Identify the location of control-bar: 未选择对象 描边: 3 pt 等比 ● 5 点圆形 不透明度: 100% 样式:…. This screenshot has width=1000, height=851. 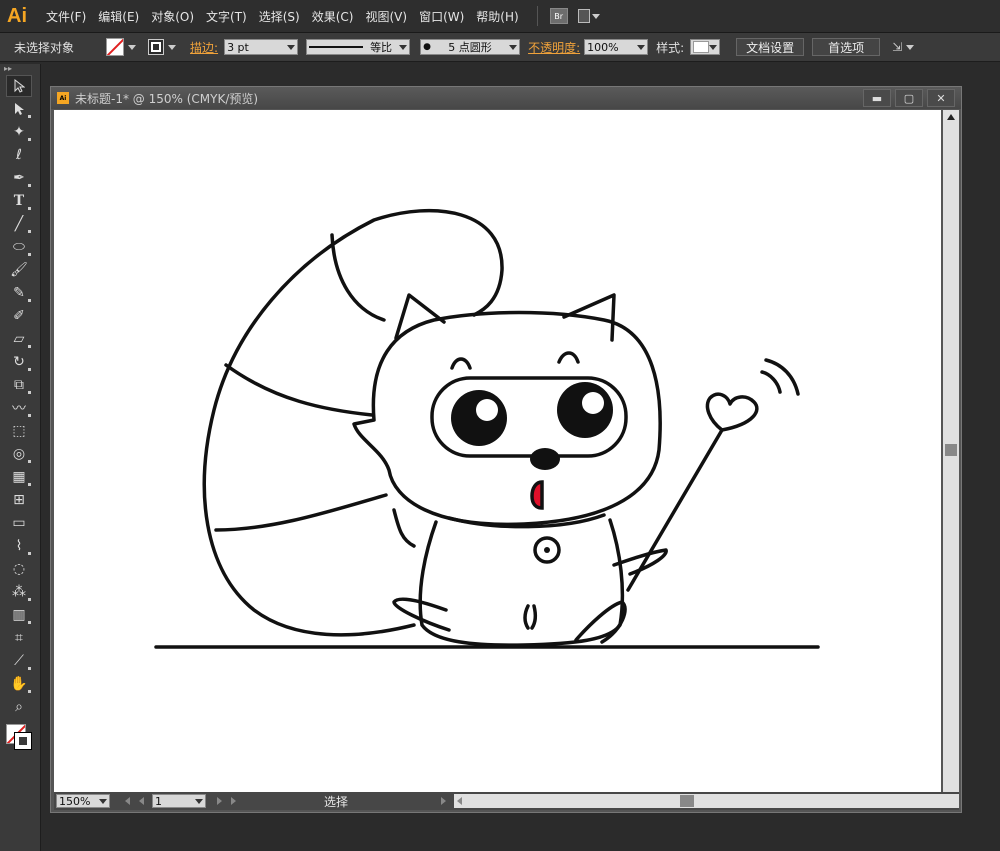
(500, 47).